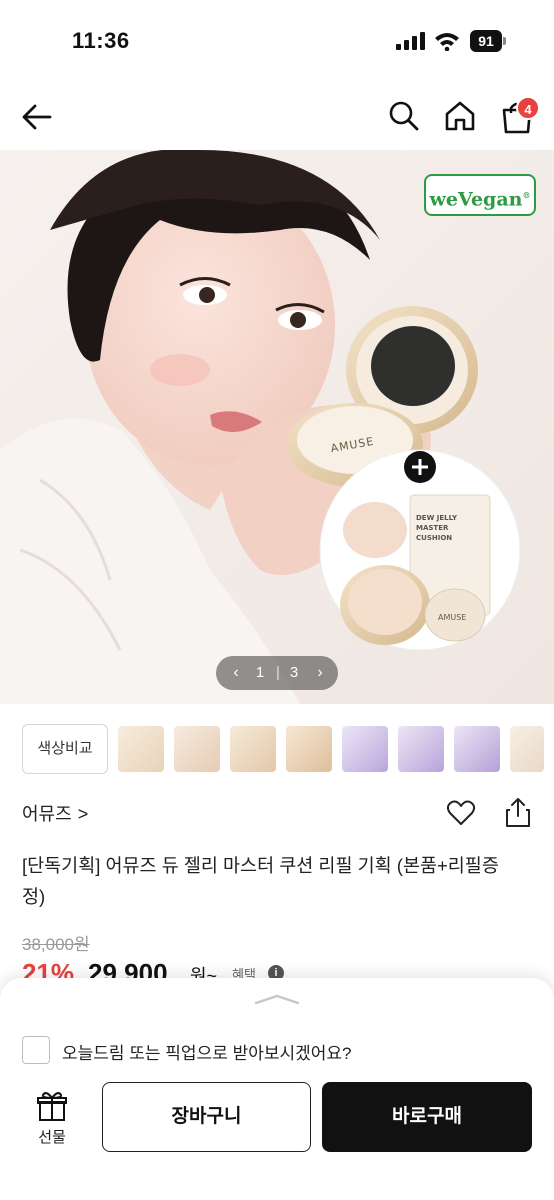 The width and height of the screenshot is (554, 1200). What do you see at coordinates (260, 672) in the screenshot?
I see `pager-current: 1` at bounding box center [260, 672].